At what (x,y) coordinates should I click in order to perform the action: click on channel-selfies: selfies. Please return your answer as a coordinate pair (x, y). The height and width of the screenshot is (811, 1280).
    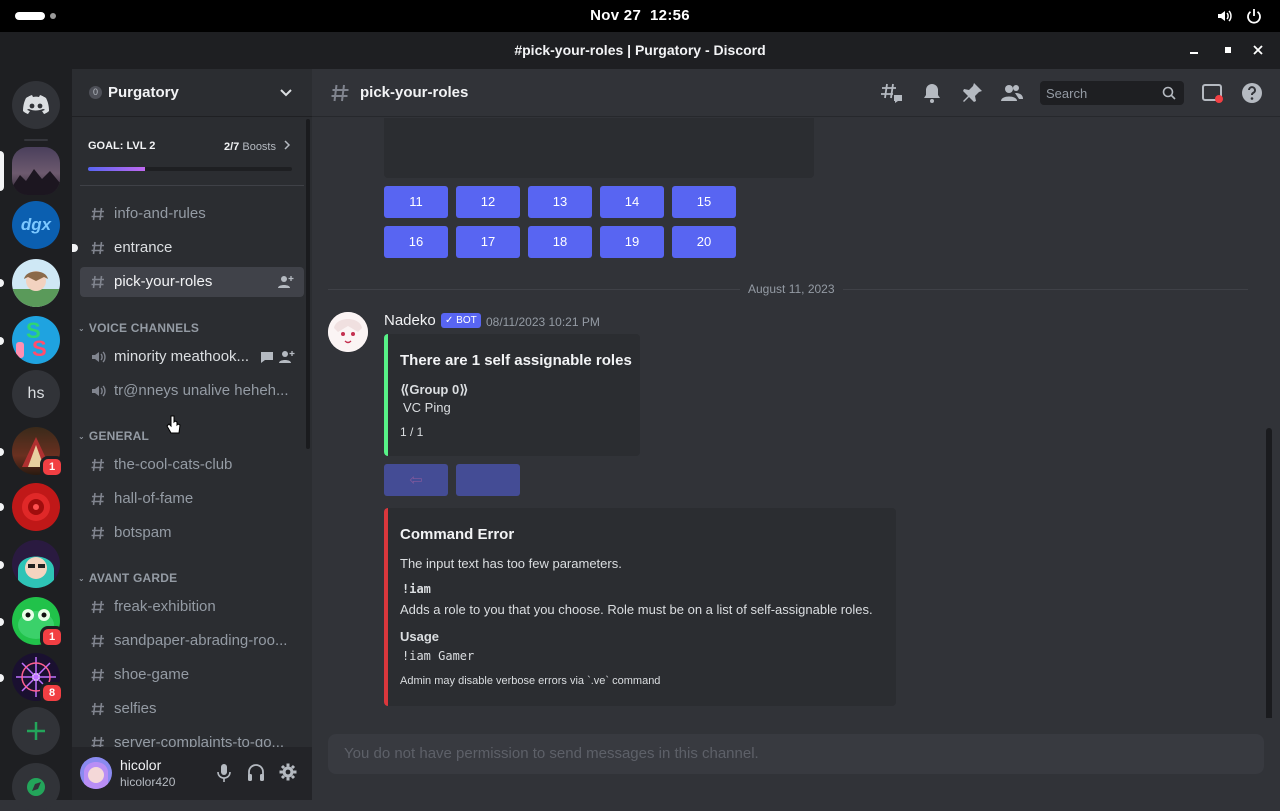
    Looking at the image, I should click on (192, 709).